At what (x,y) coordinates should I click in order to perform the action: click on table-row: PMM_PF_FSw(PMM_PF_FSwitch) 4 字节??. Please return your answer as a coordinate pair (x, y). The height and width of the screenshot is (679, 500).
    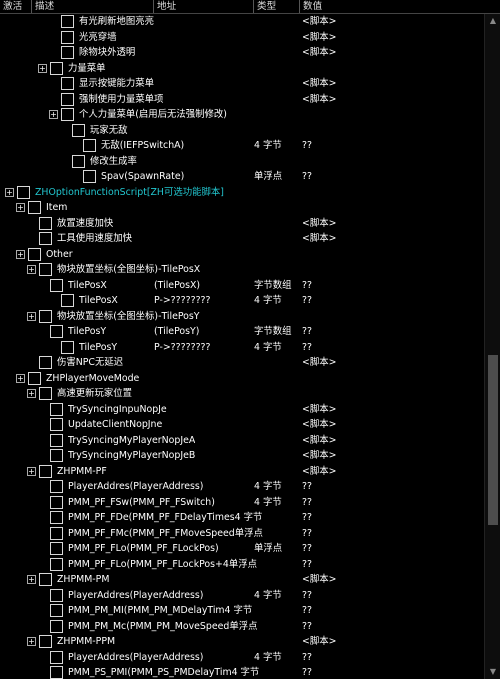
    Looking at the image, I should click on (242, 502).